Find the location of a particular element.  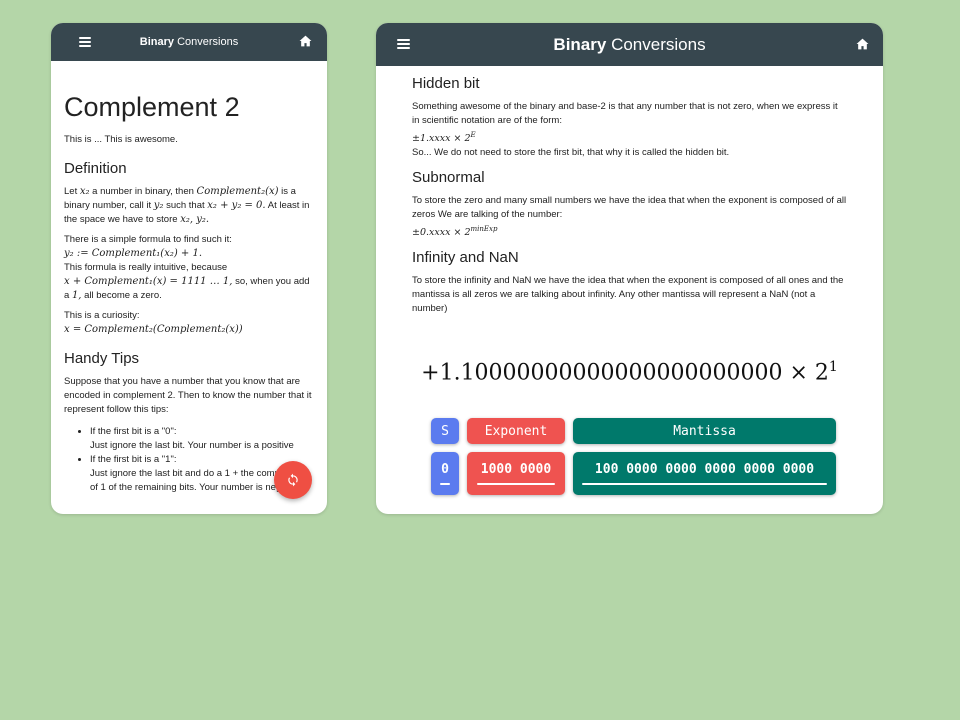

definition-part: Let is located at coordinates (71, 191).